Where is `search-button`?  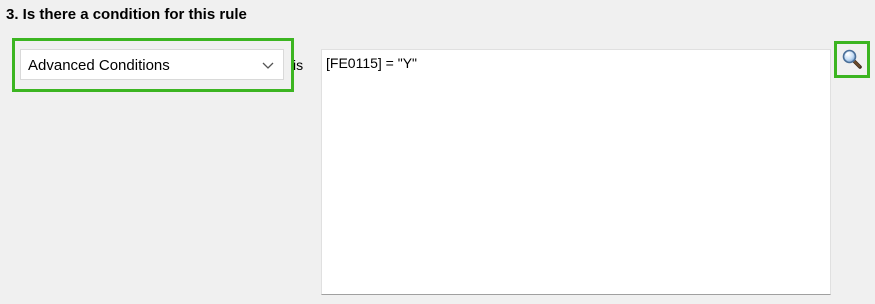 search-button is located at coordinates (852, 59).